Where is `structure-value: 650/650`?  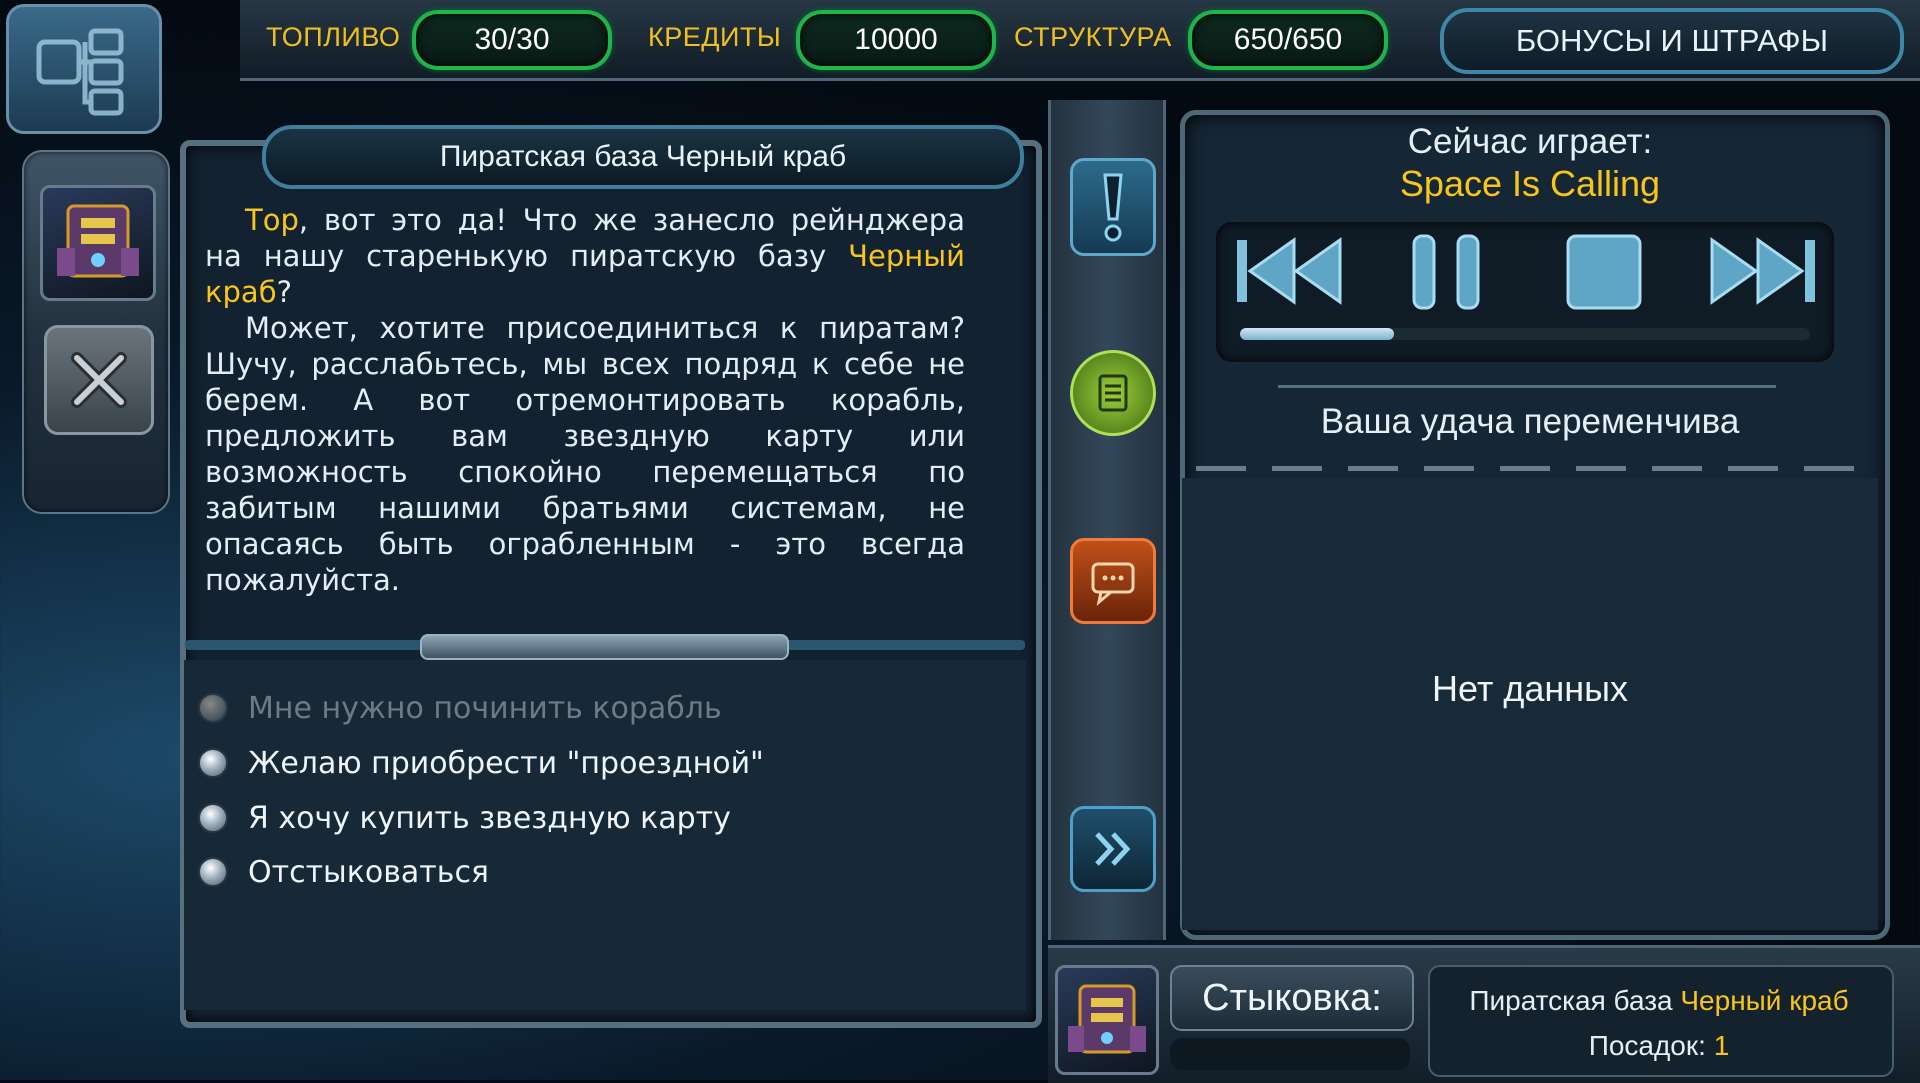 structure-value: 650/650 is located at coordinates (1288, 40).